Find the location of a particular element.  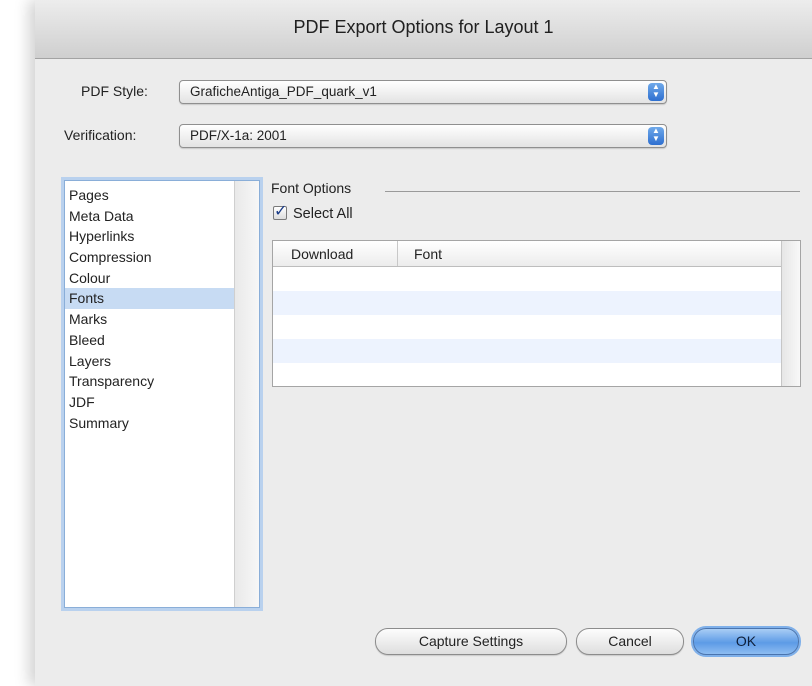

column-divider is located at coordinates (397, 253).